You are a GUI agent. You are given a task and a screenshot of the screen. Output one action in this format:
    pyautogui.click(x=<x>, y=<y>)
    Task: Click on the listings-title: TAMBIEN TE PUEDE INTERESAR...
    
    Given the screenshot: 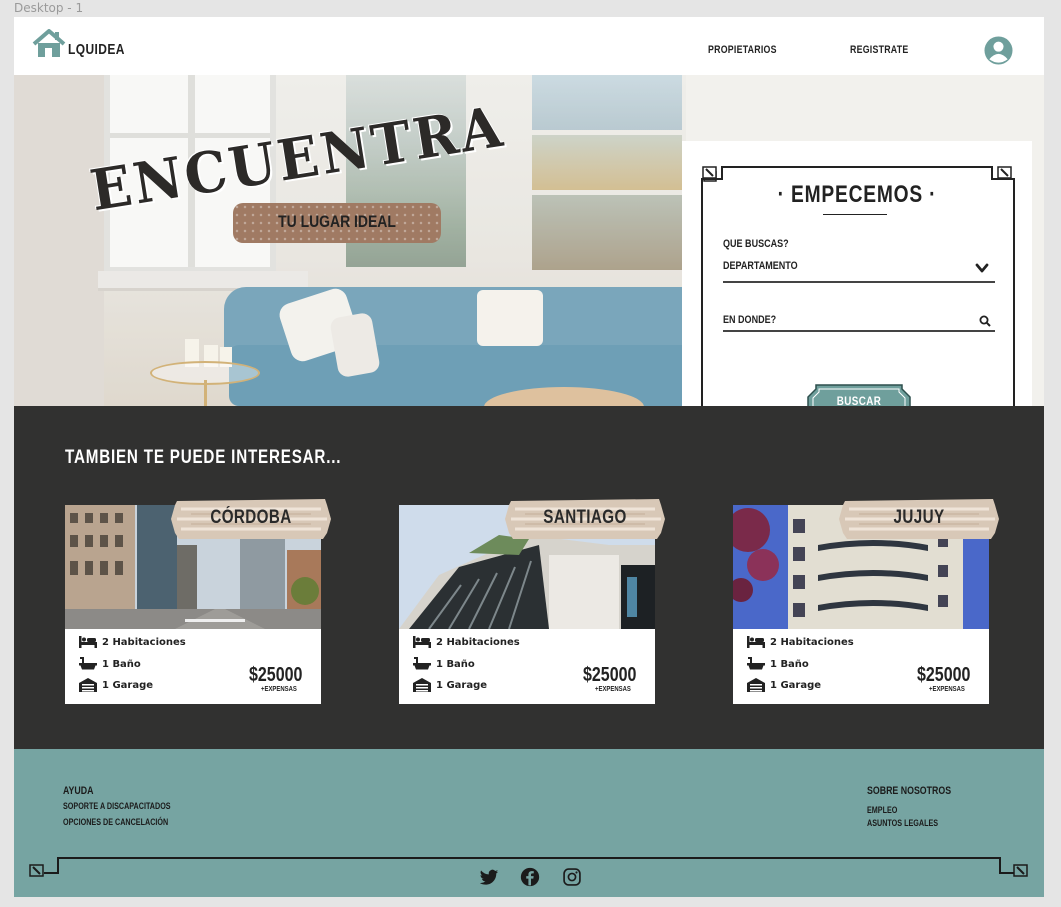 What is the action you would take?
    pyautogui.click(x=203, y=457)
    